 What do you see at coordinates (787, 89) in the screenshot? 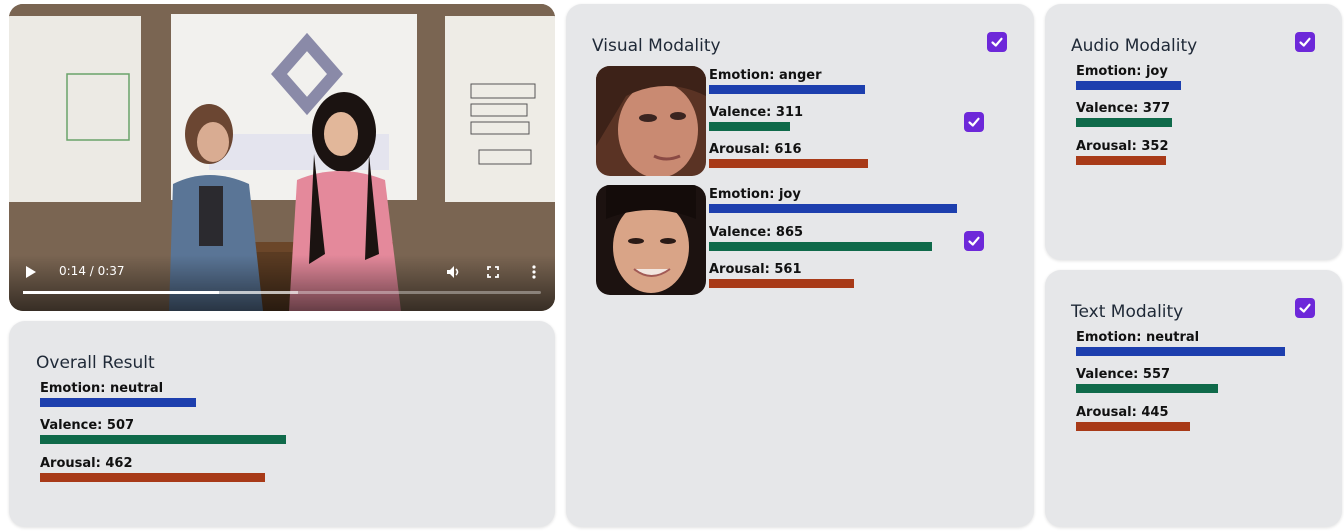
I see `face1-emotion-bar` at bounding box center [787, 89].